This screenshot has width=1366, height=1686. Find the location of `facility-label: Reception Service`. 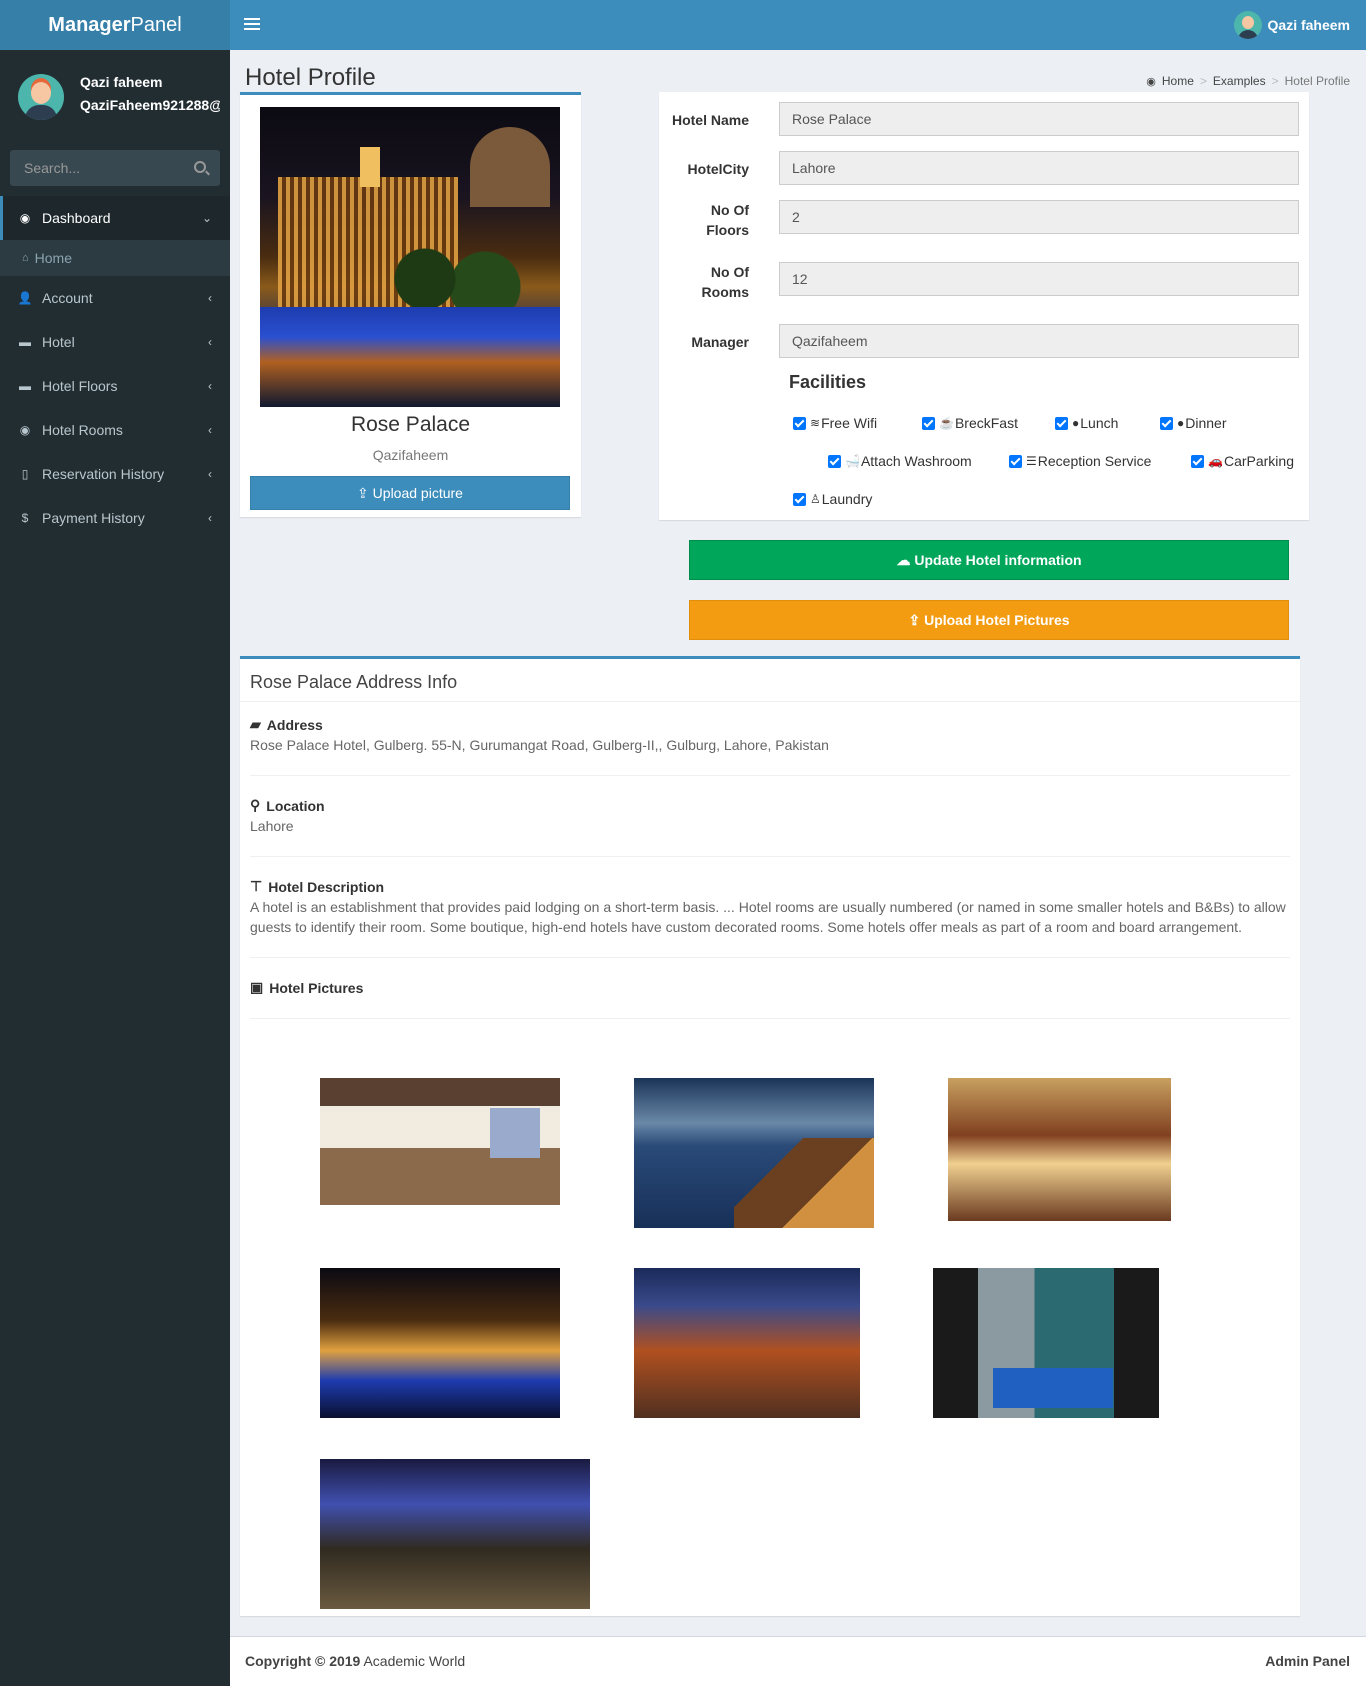

facility-label: Reception Service is located at coordinates (1094, 461).